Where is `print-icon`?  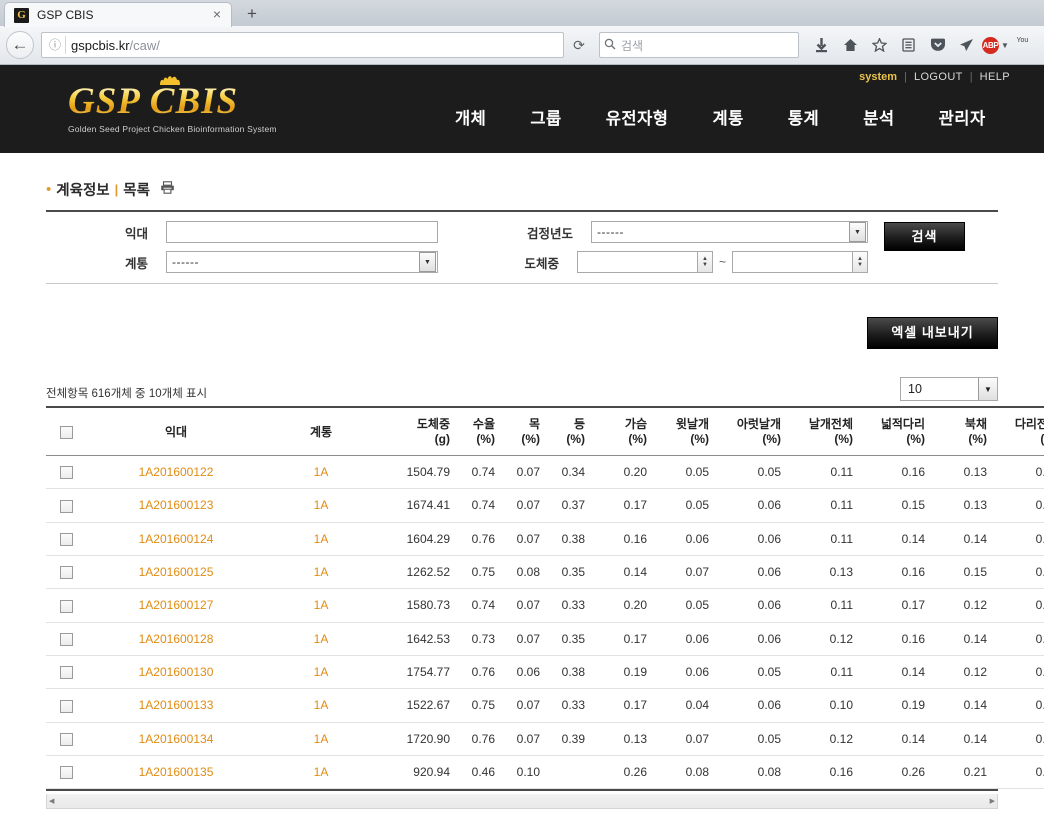 print-icon is located at coordinates (167, 189).